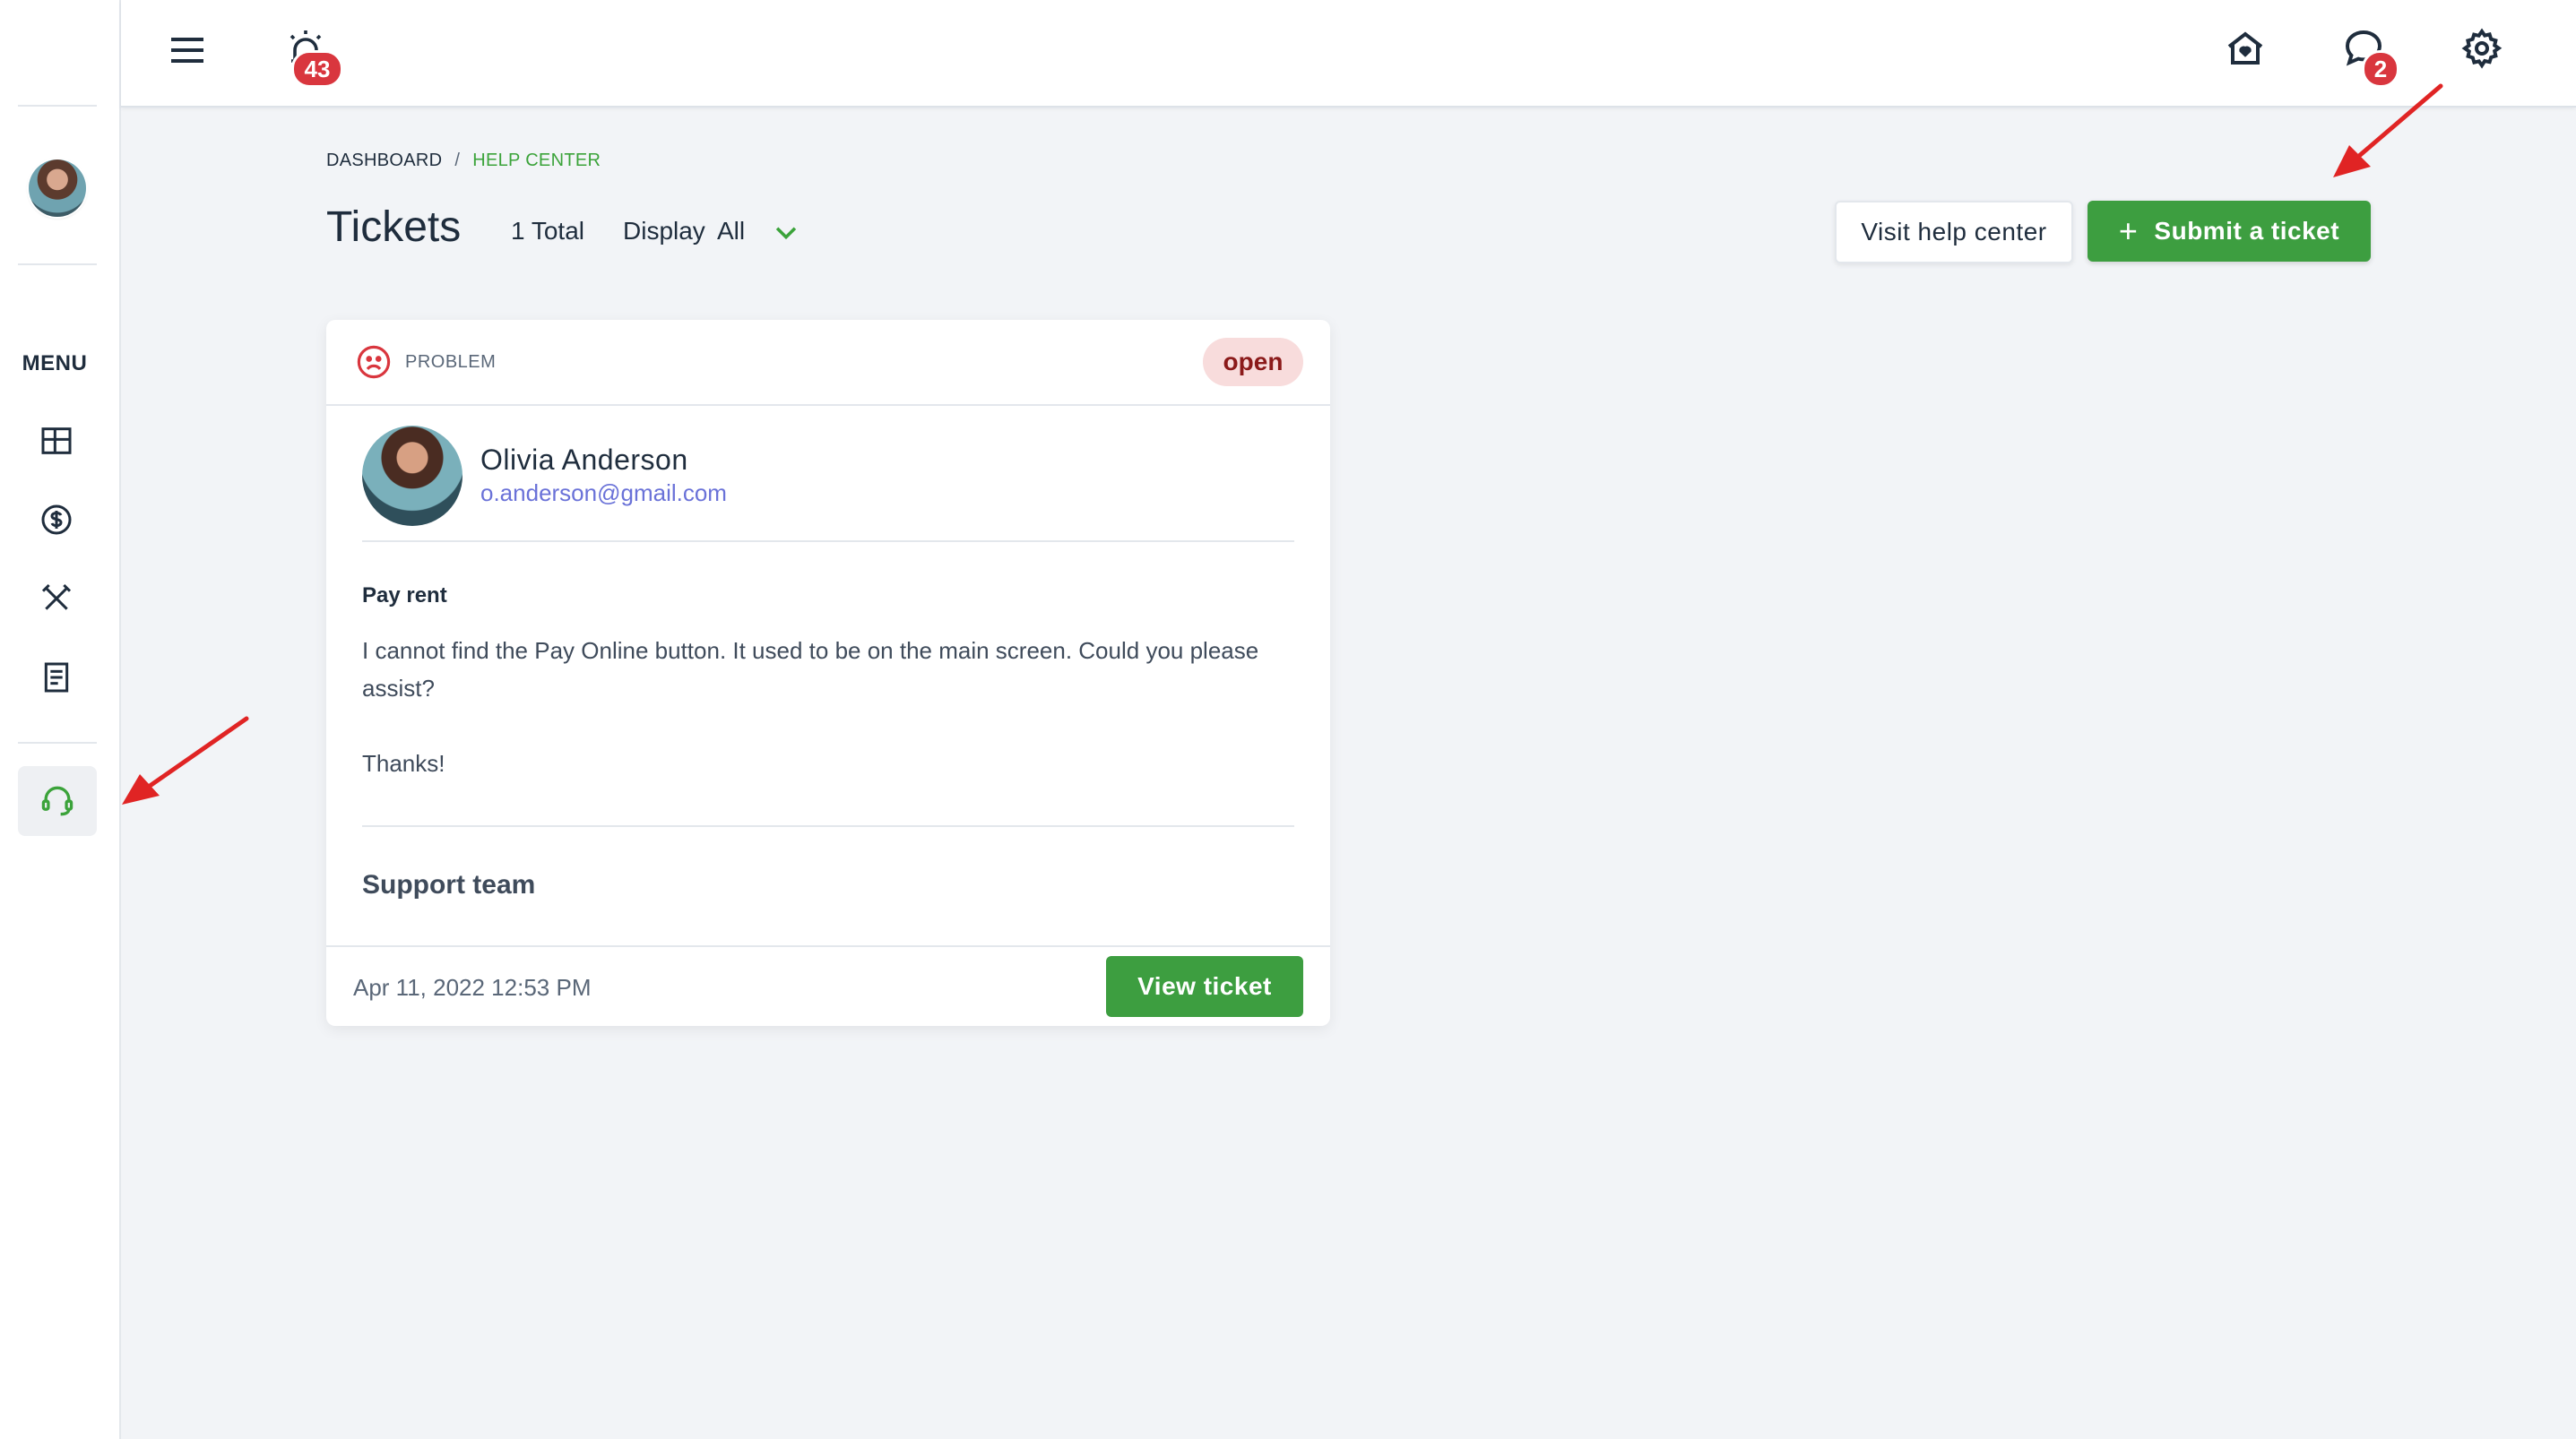 The width and height of the screenshot is (2576, 1439). Describe the element at coordinates (404, 595) in the screenshot. I see `ticket-subject: Pay rent` at that location.